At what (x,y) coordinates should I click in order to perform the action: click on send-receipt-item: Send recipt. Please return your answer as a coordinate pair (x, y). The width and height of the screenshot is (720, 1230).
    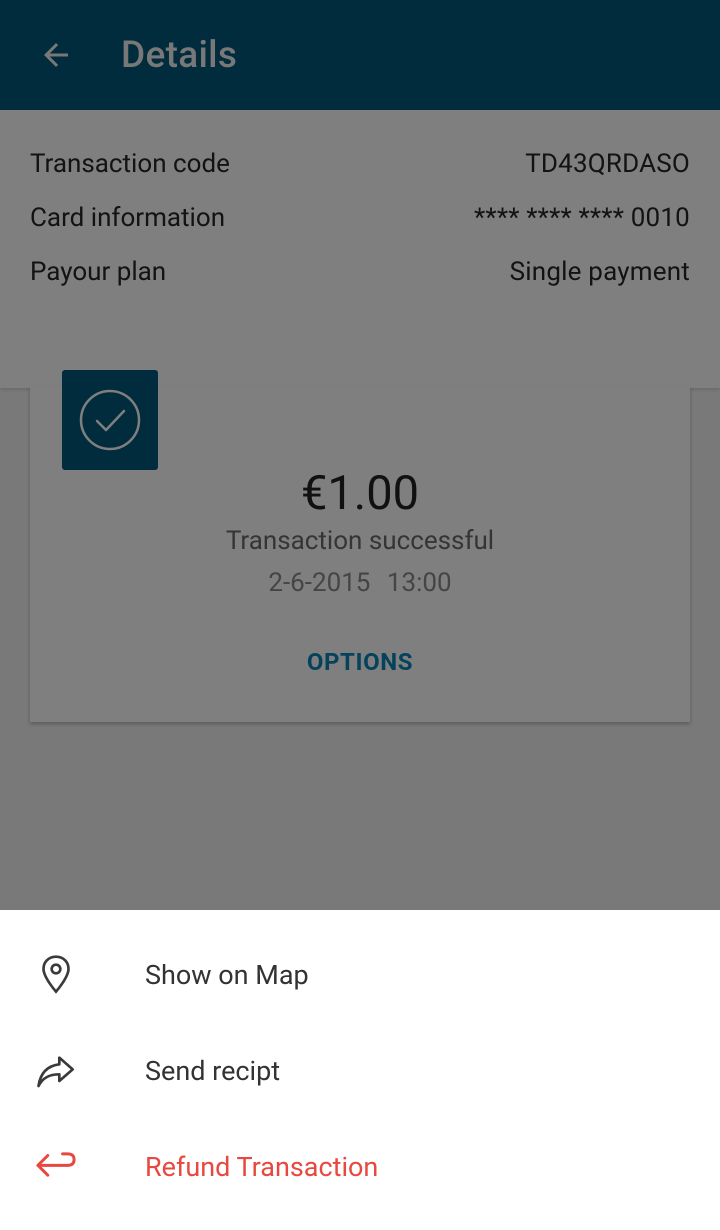
    Looking at the image, I should click on (360, 1071).